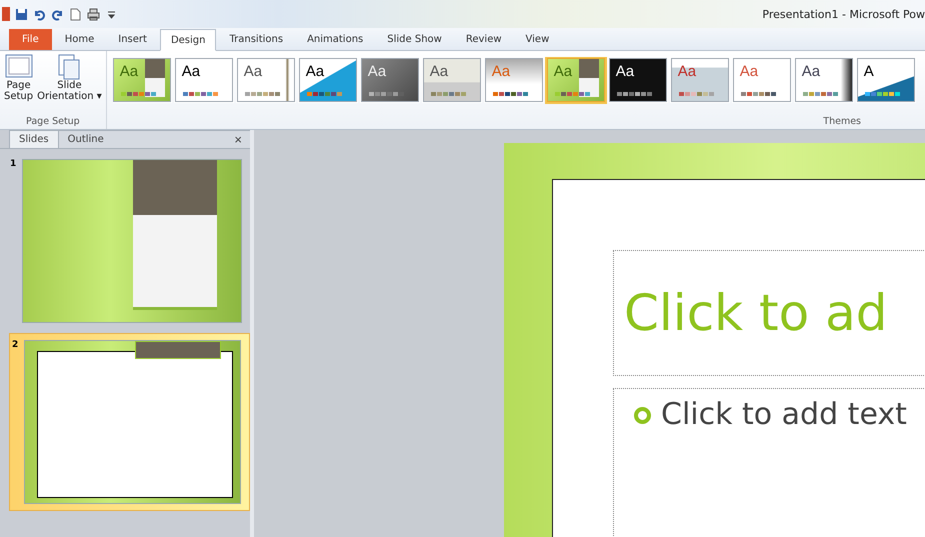  I want to click on document-icon, so click(75, 14).